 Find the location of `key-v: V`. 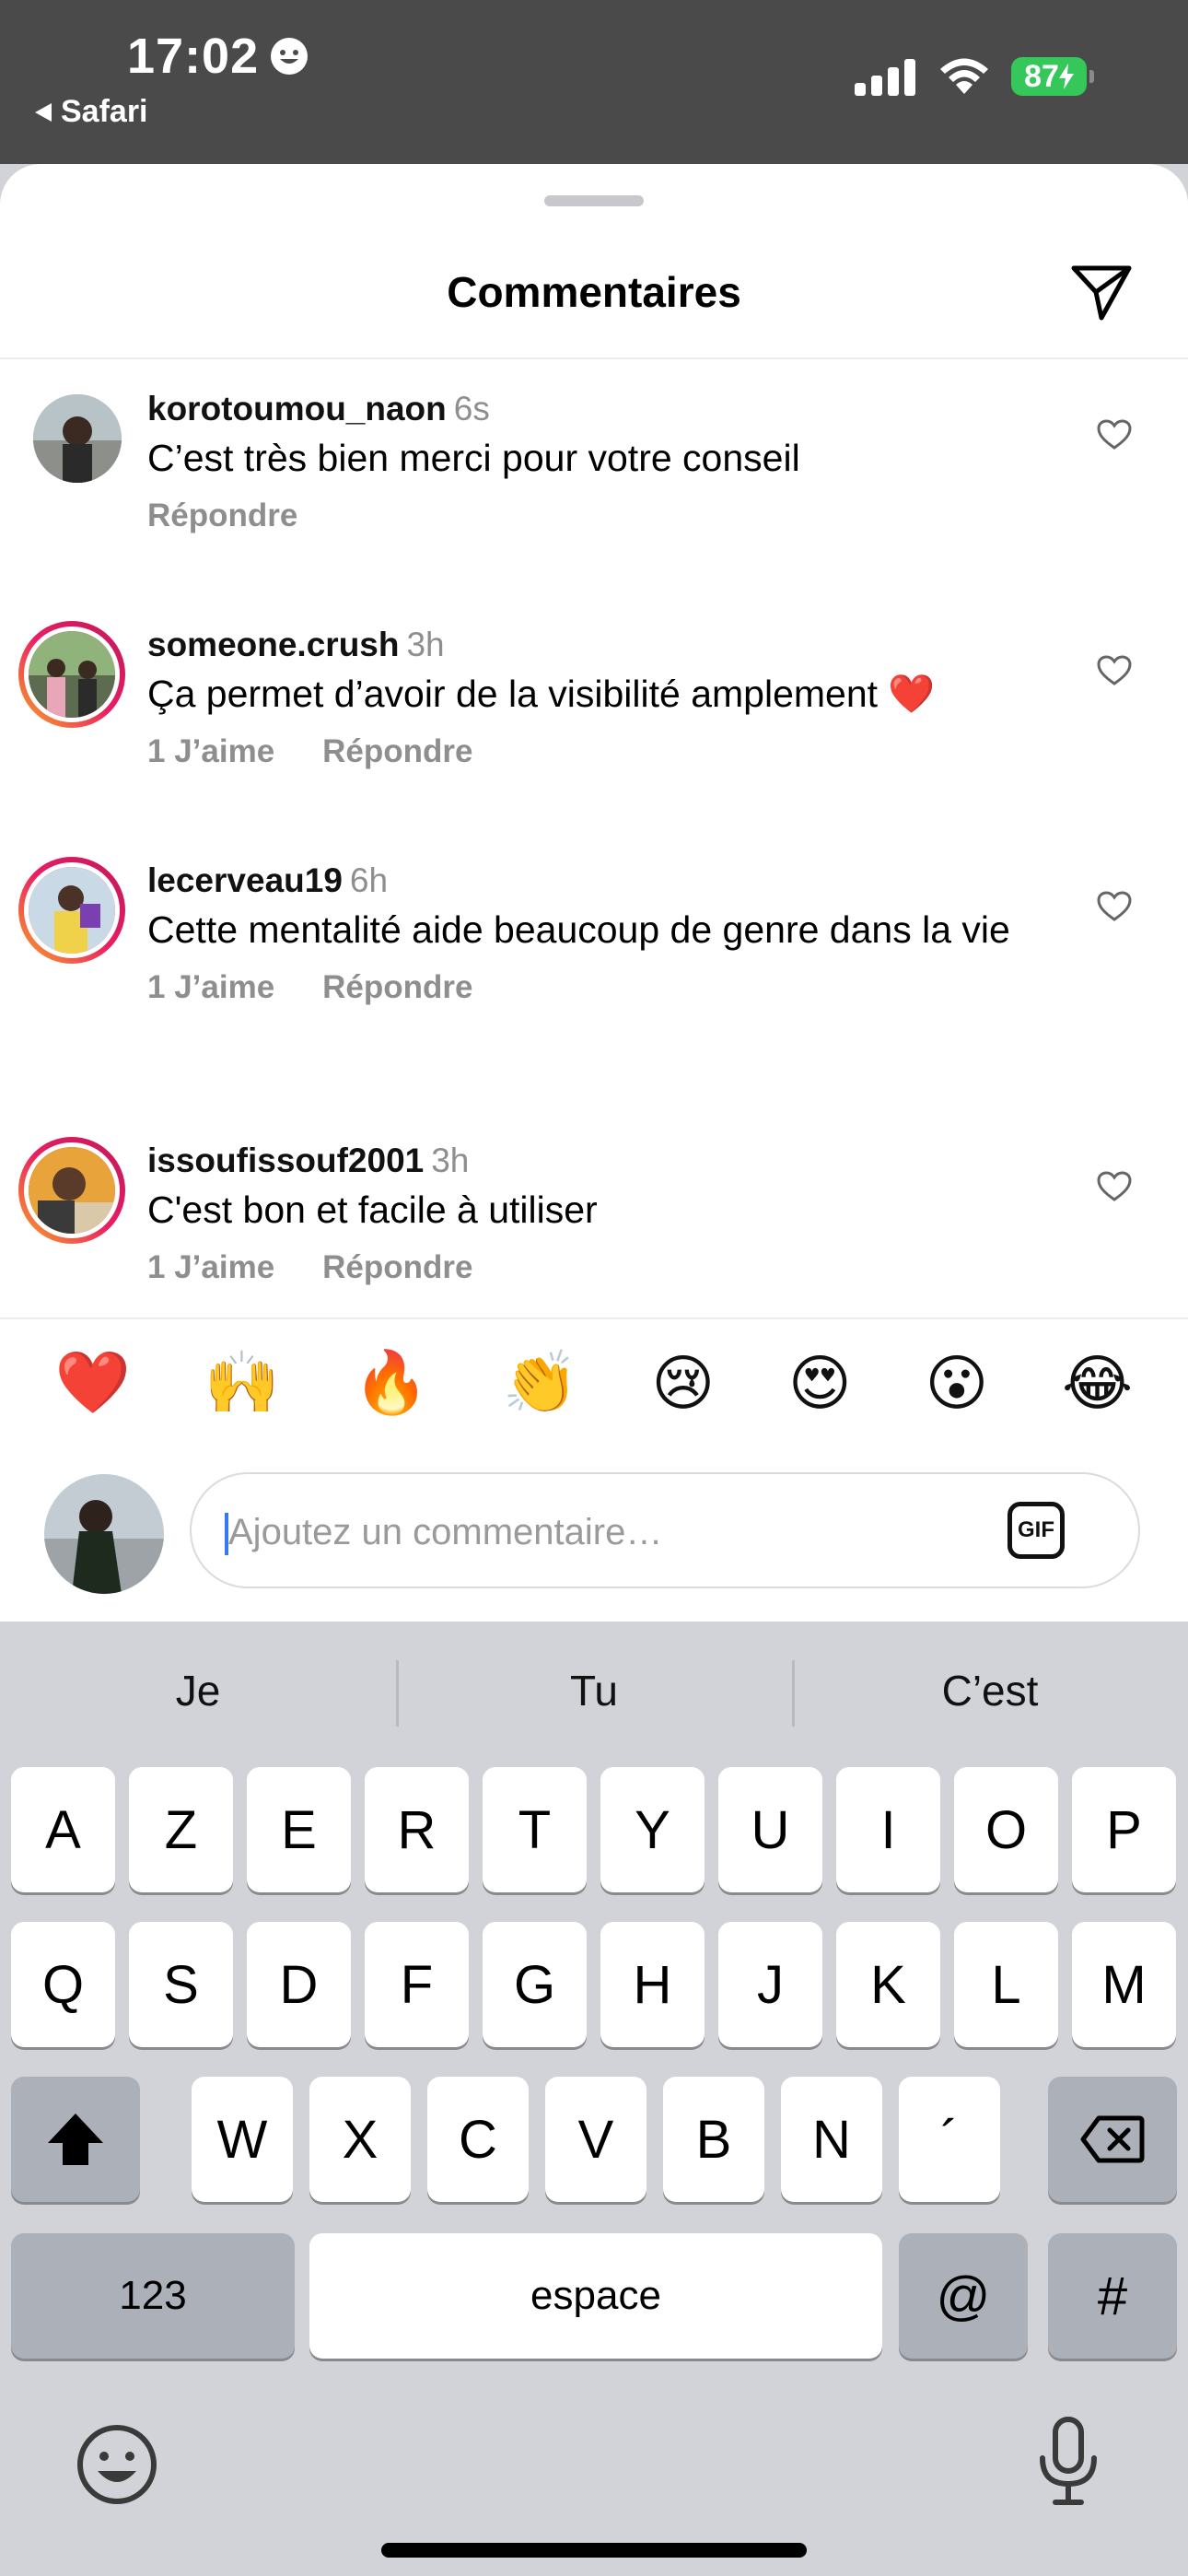

key-v: V is located at coordinates (595, 2139).